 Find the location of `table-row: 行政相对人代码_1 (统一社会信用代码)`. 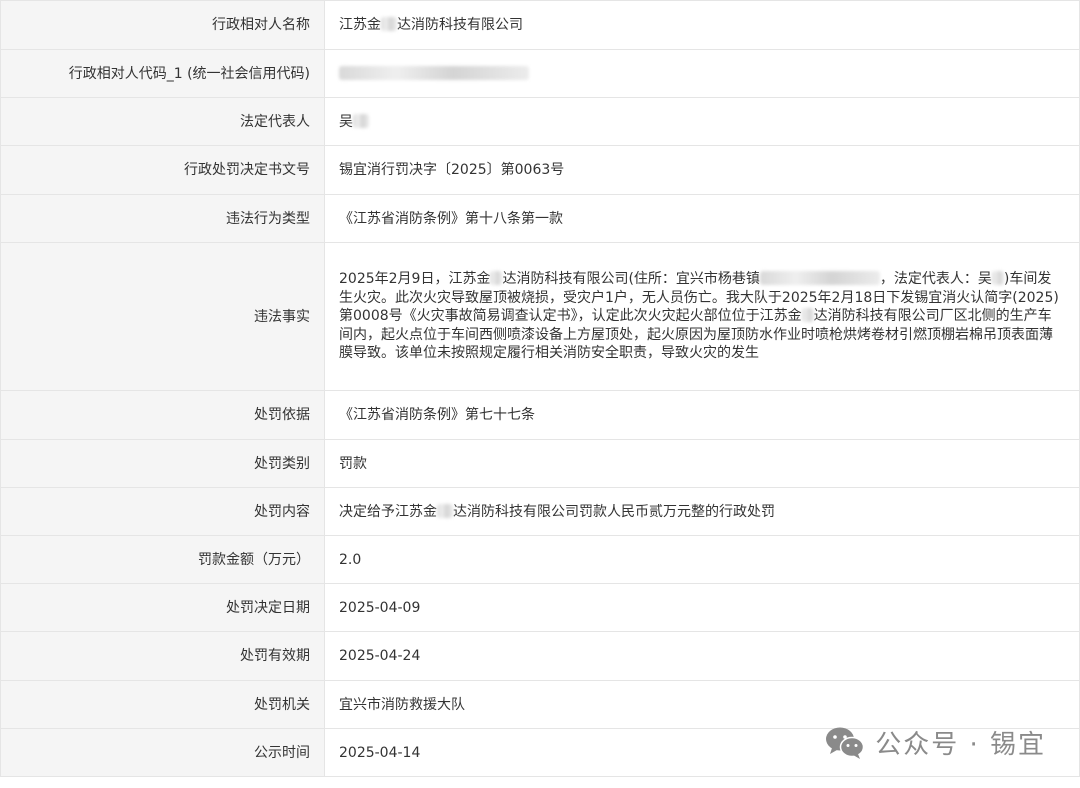

table-row: 行政相对人代码_1 (统一社会信用代码) is located at coordinates (540, 73).